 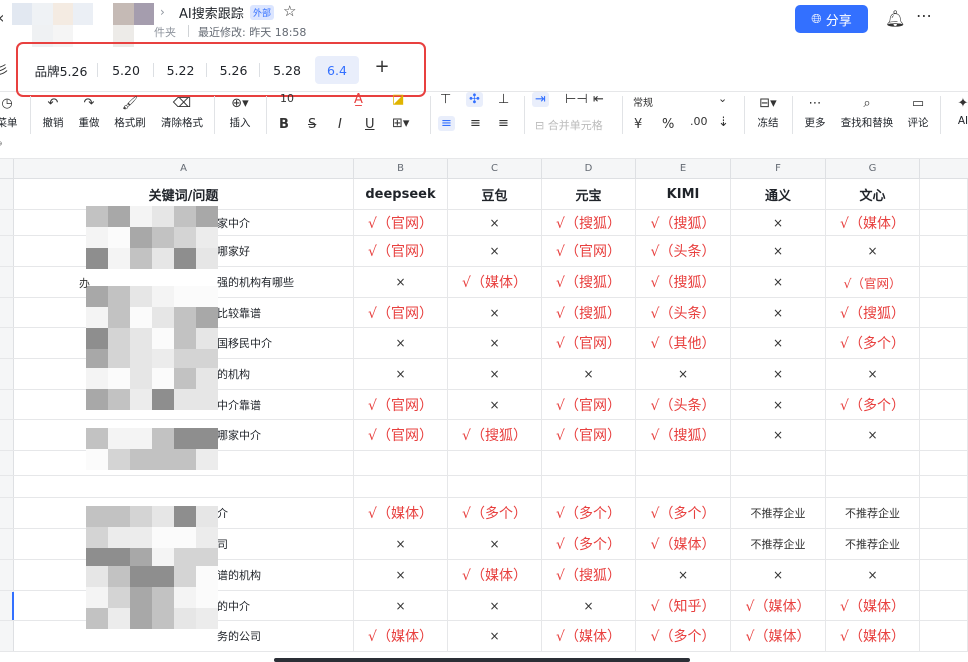 I want to click on table-cell: 通义, so click(x=778, y=194).